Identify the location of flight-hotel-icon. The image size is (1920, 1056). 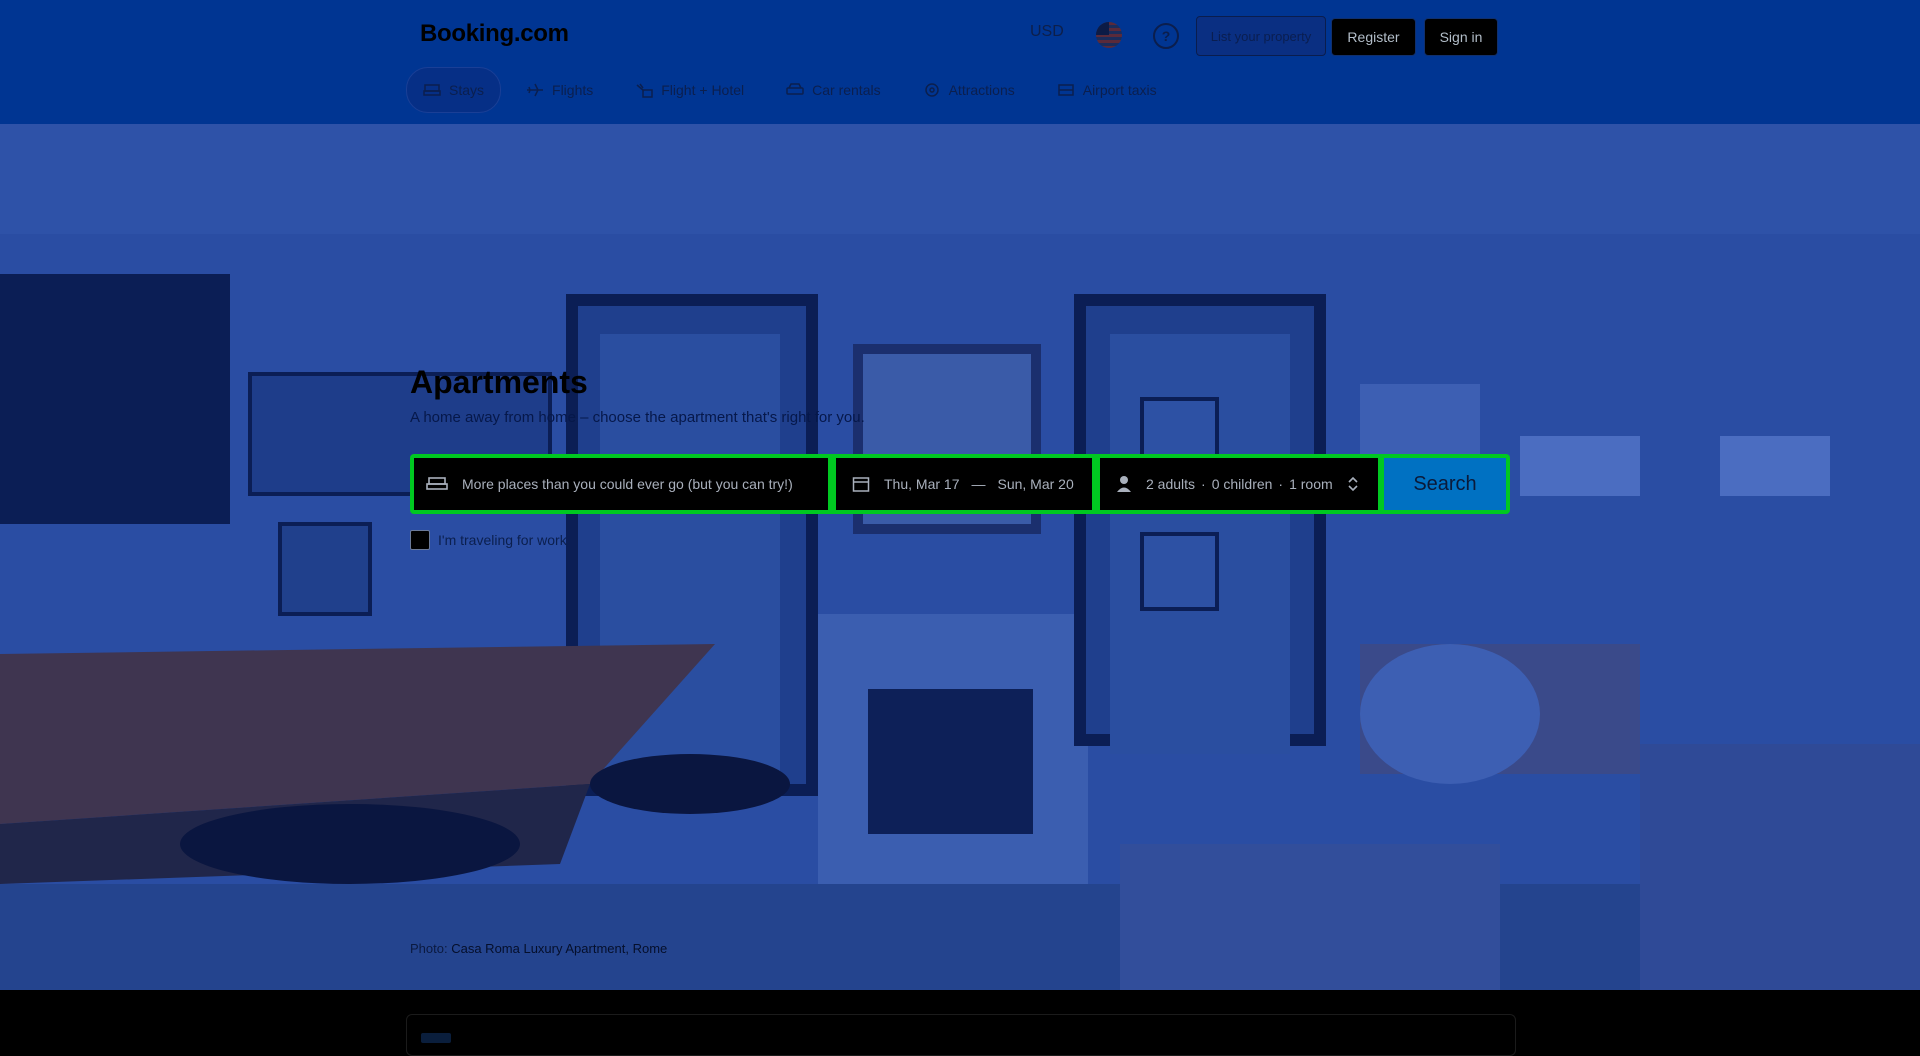
(644, 90).